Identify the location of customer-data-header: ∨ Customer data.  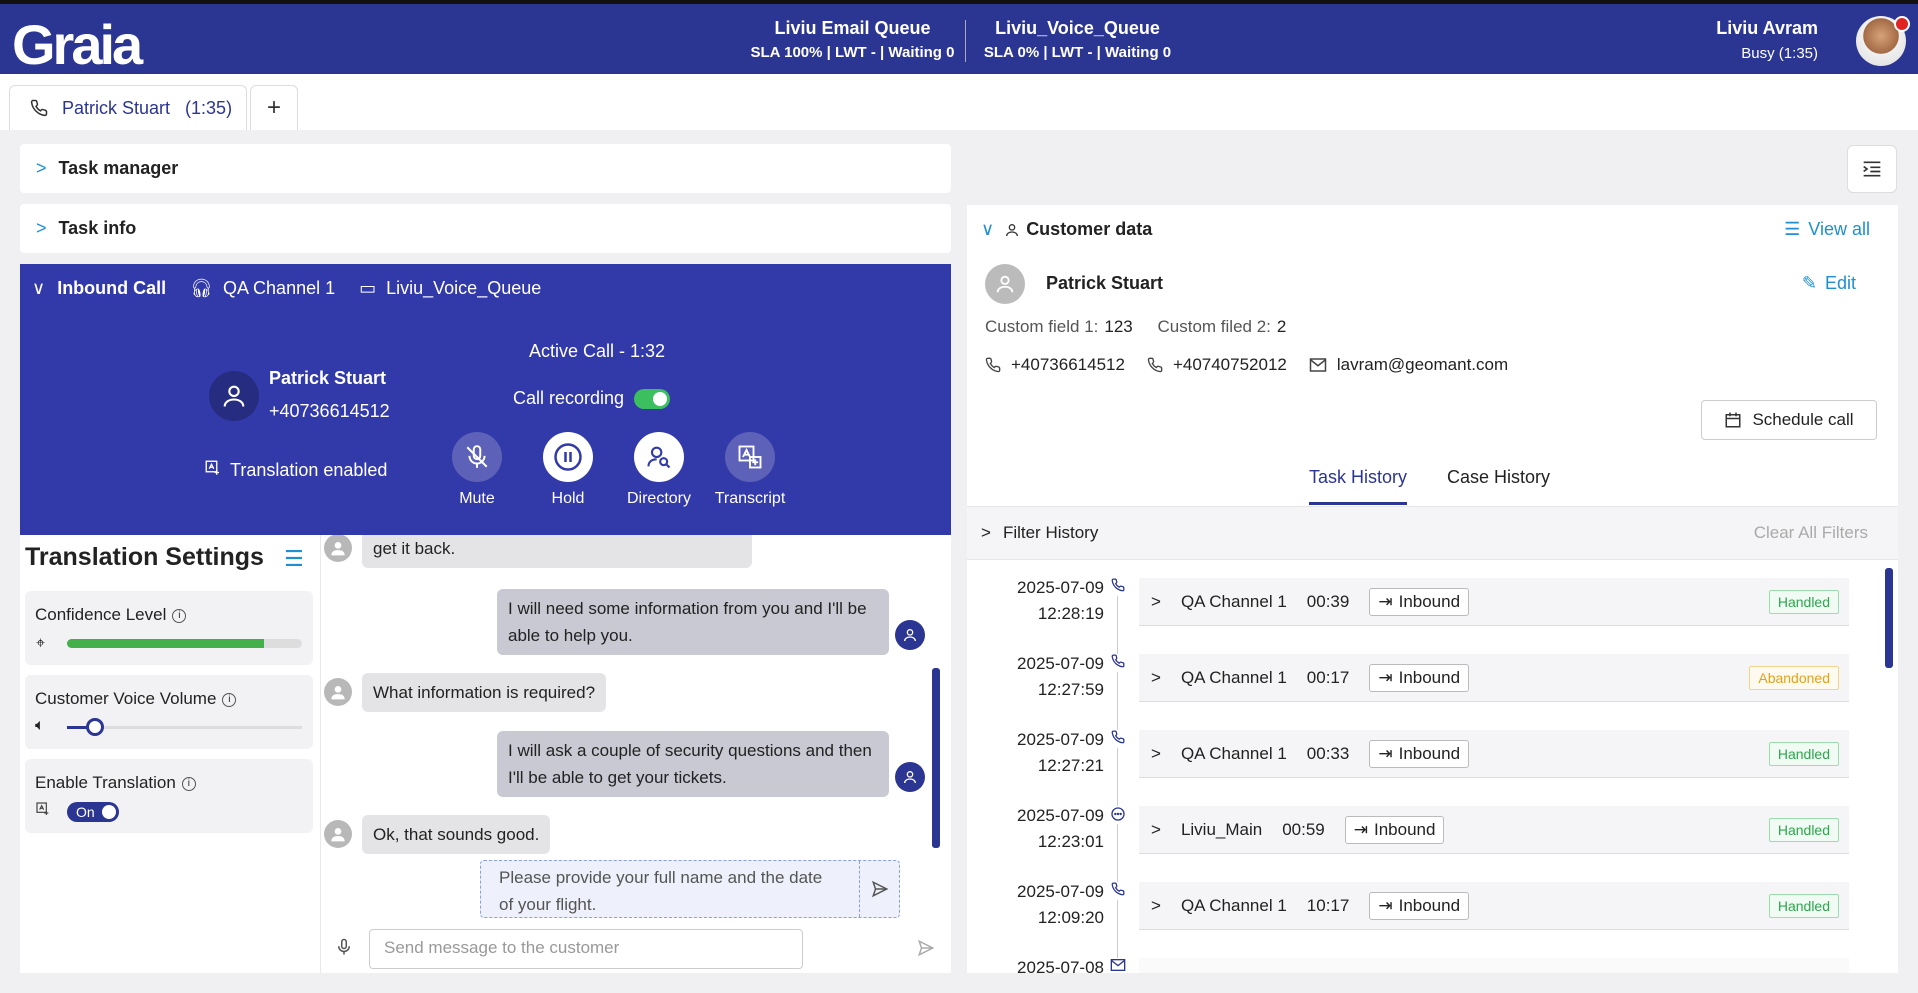
(1066, 229).